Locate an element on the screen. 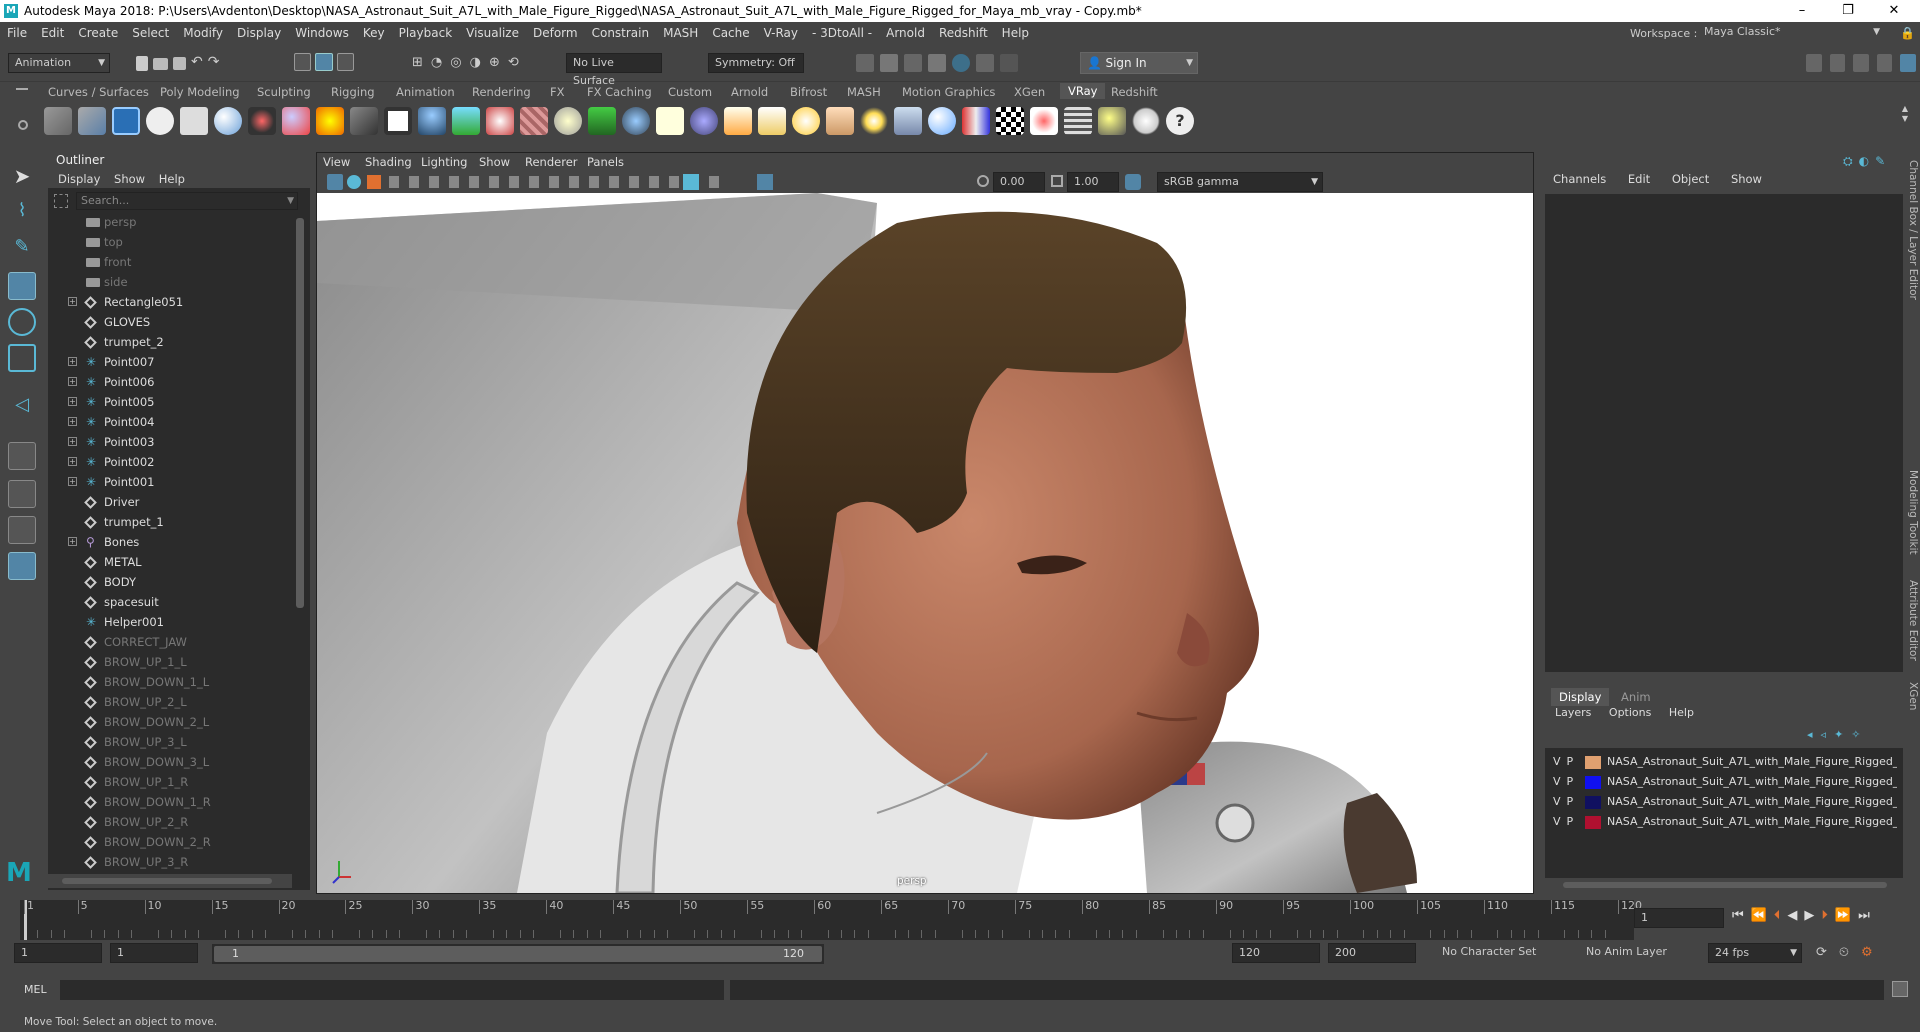 This screenshot has width=1920, height=1032. outliner-item: spacesuit is located at coordinates (170, 602).